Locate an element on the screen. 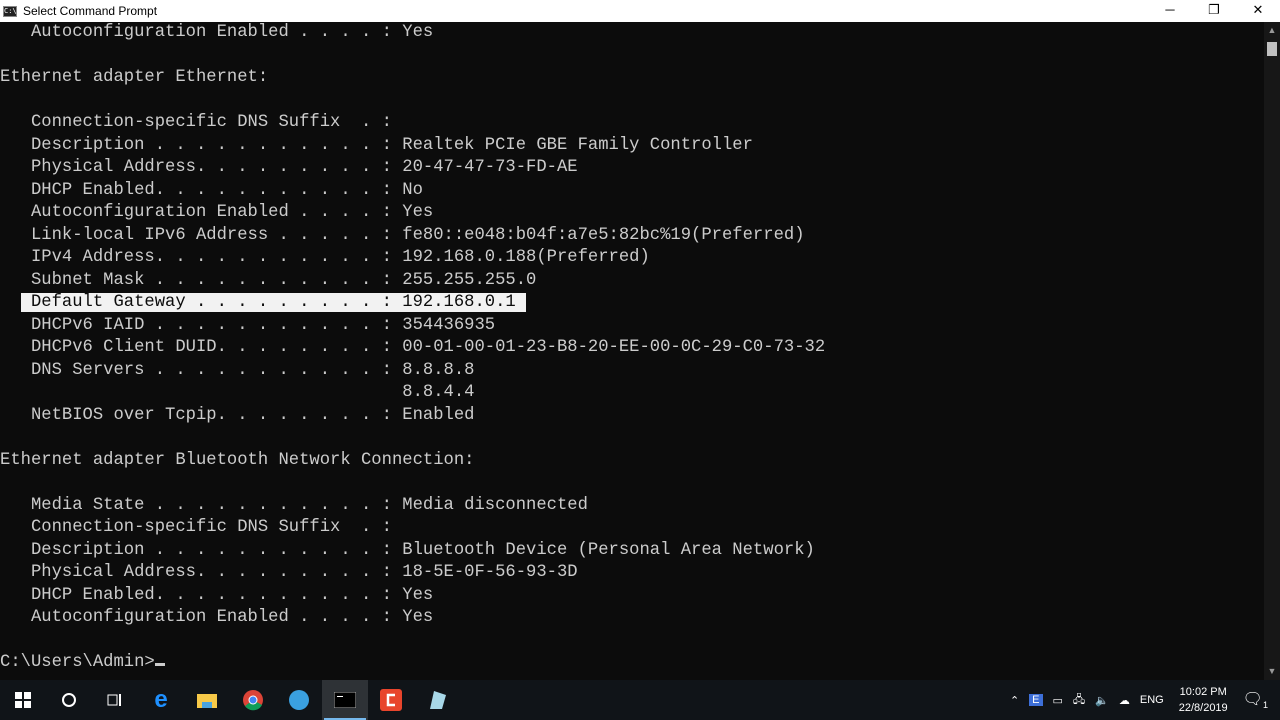 The image size is (1280, 720). volume-icon: 🔈 is located at coordinates (1102, 700).